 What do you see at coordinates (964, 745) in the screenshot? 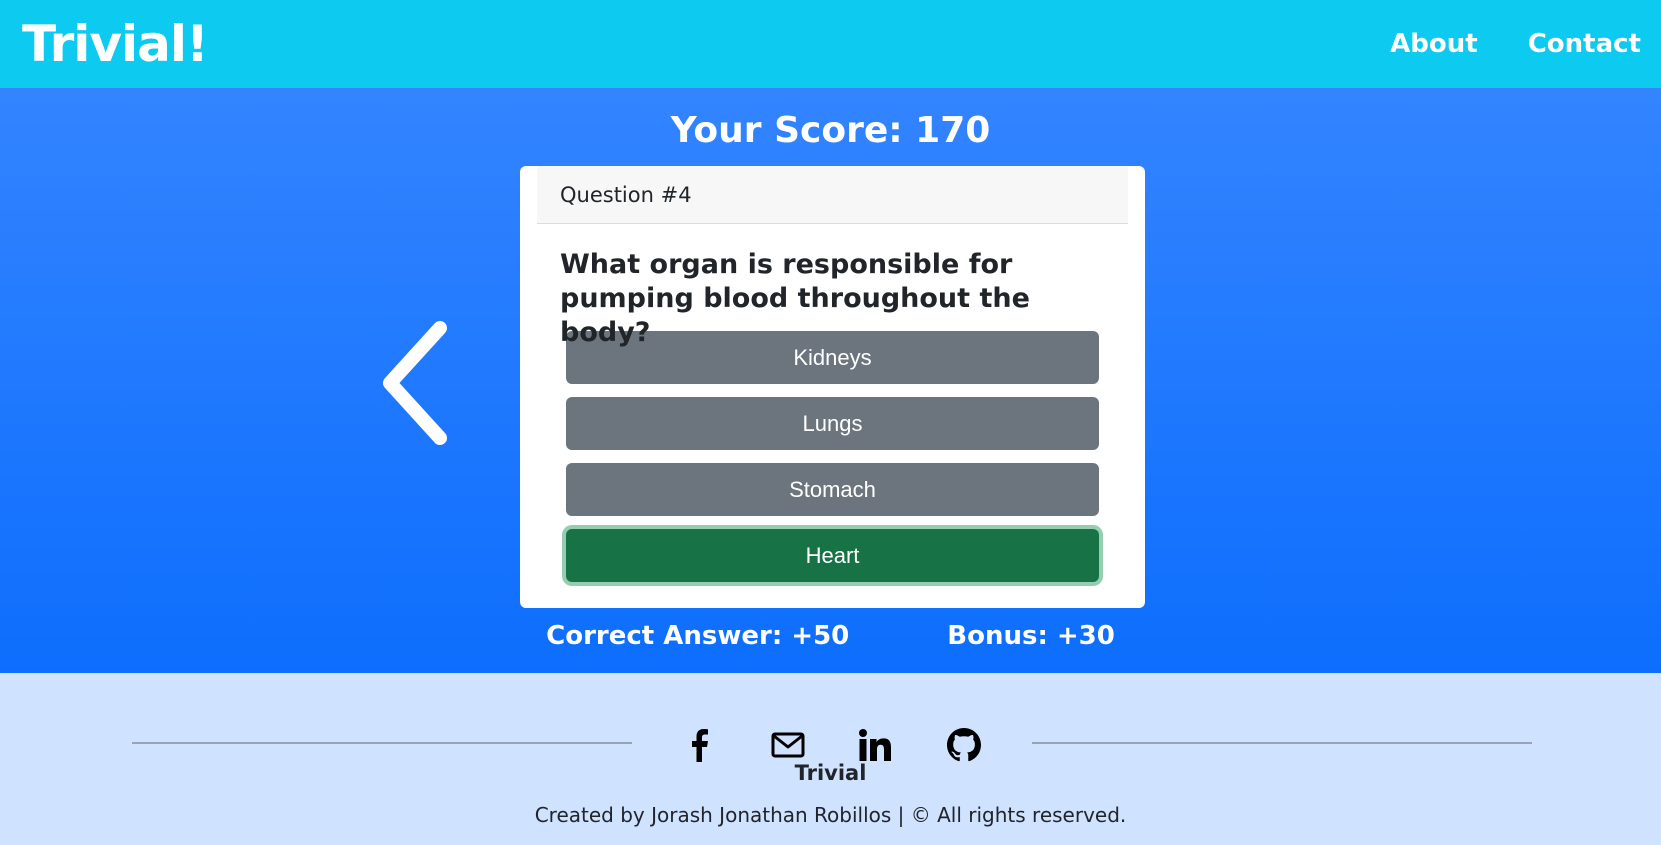
I see `github-icon` at bounding box center [964, 745].